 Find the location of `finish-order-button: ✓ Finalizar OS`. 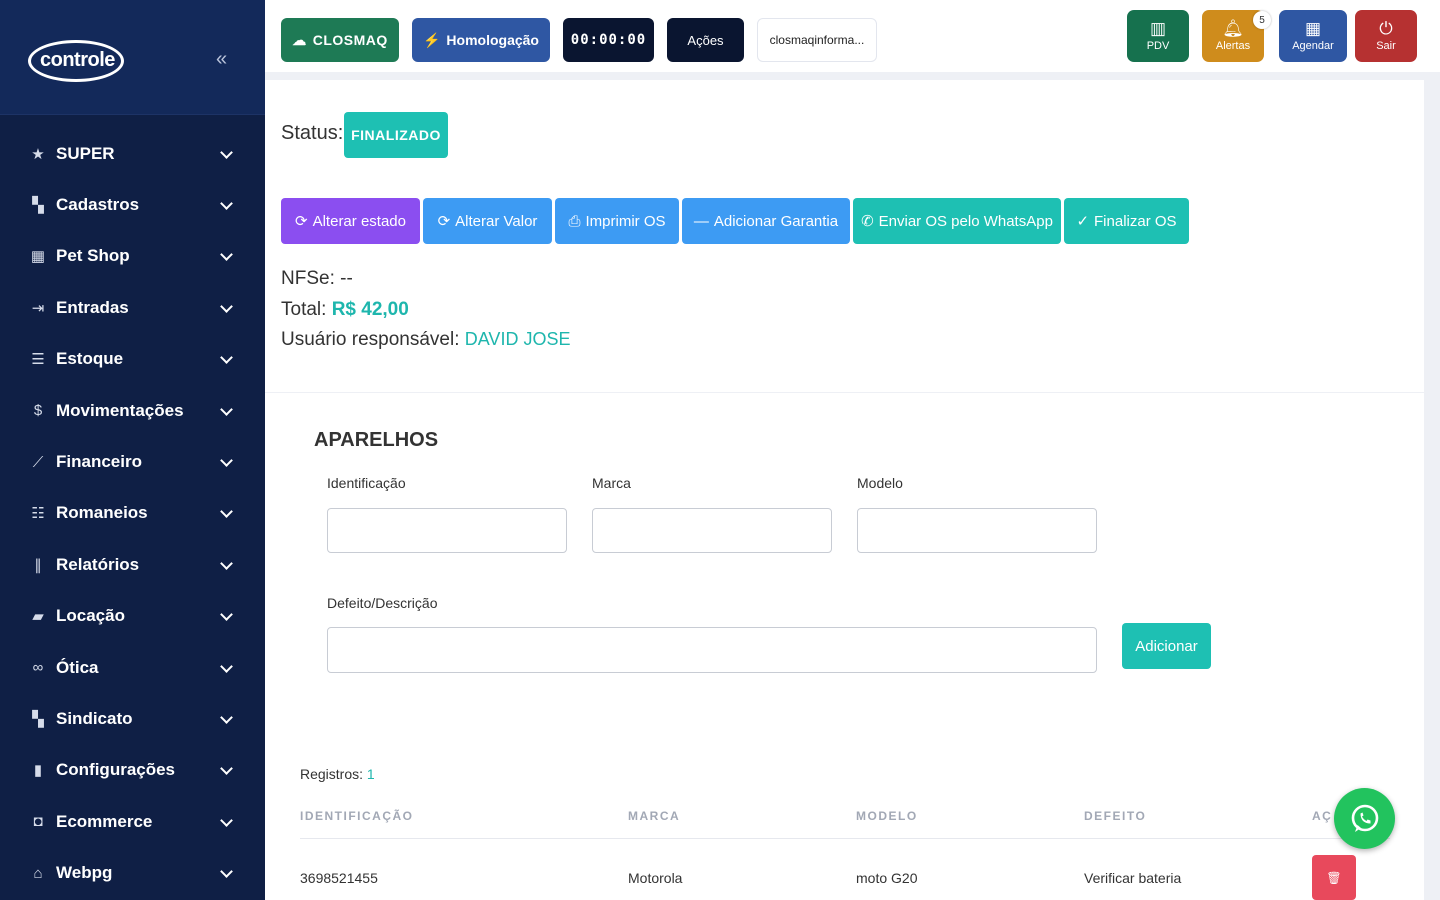

finish-order-button: ✓ Finalizar OS is located at coordinates (1126, 221).